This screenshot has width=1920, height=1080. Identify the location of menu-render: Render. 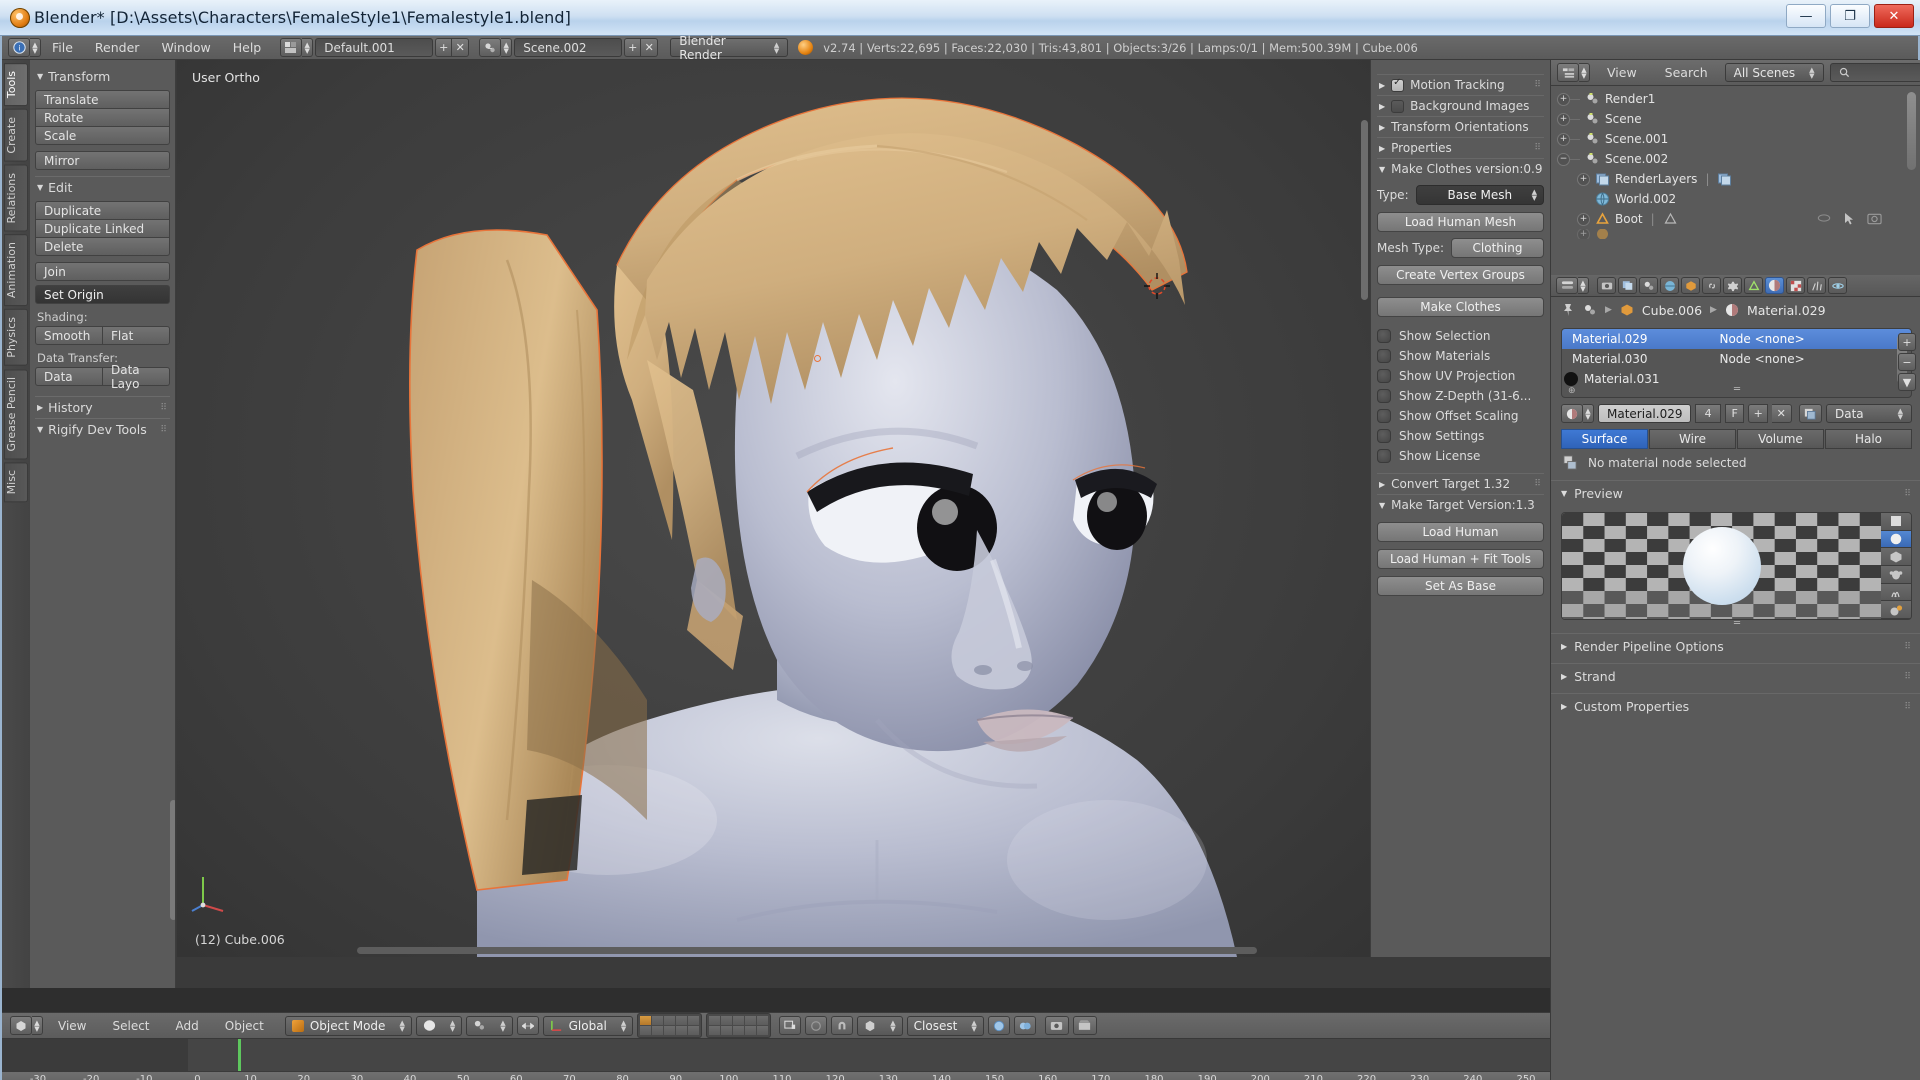
(117, 47).